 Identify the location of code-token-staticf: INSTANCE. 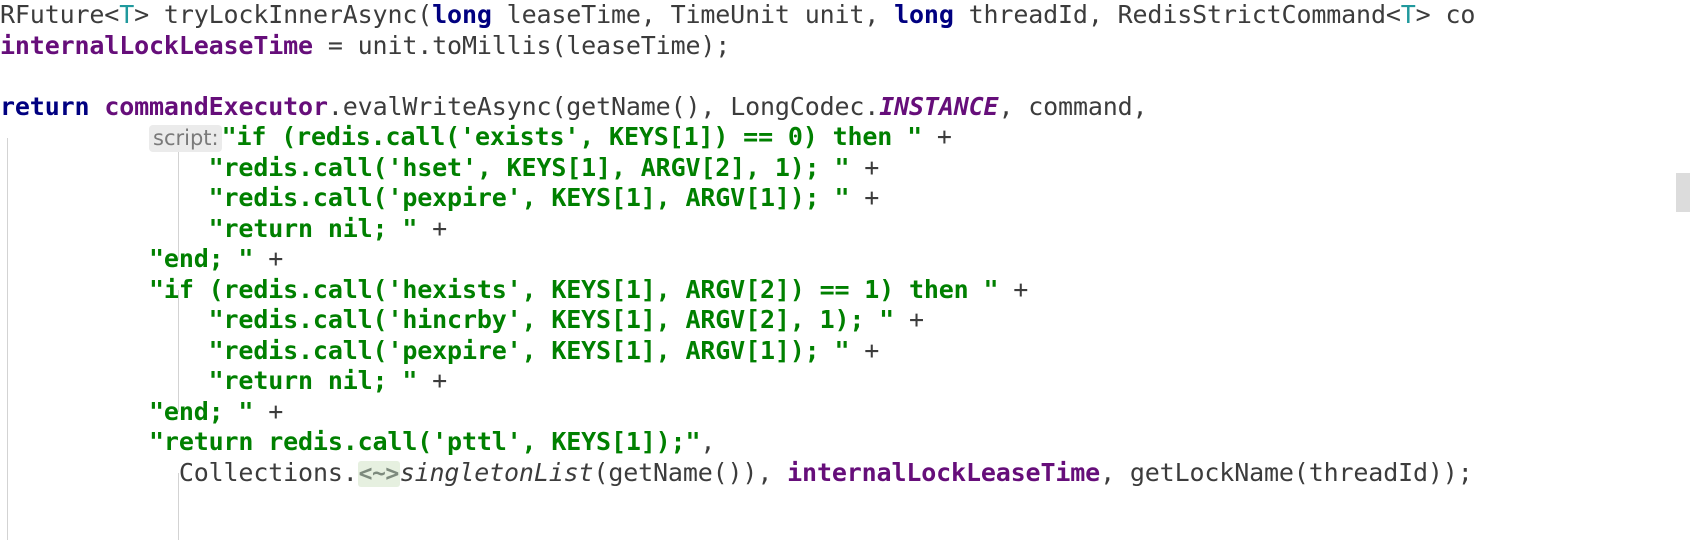
(939, 106).